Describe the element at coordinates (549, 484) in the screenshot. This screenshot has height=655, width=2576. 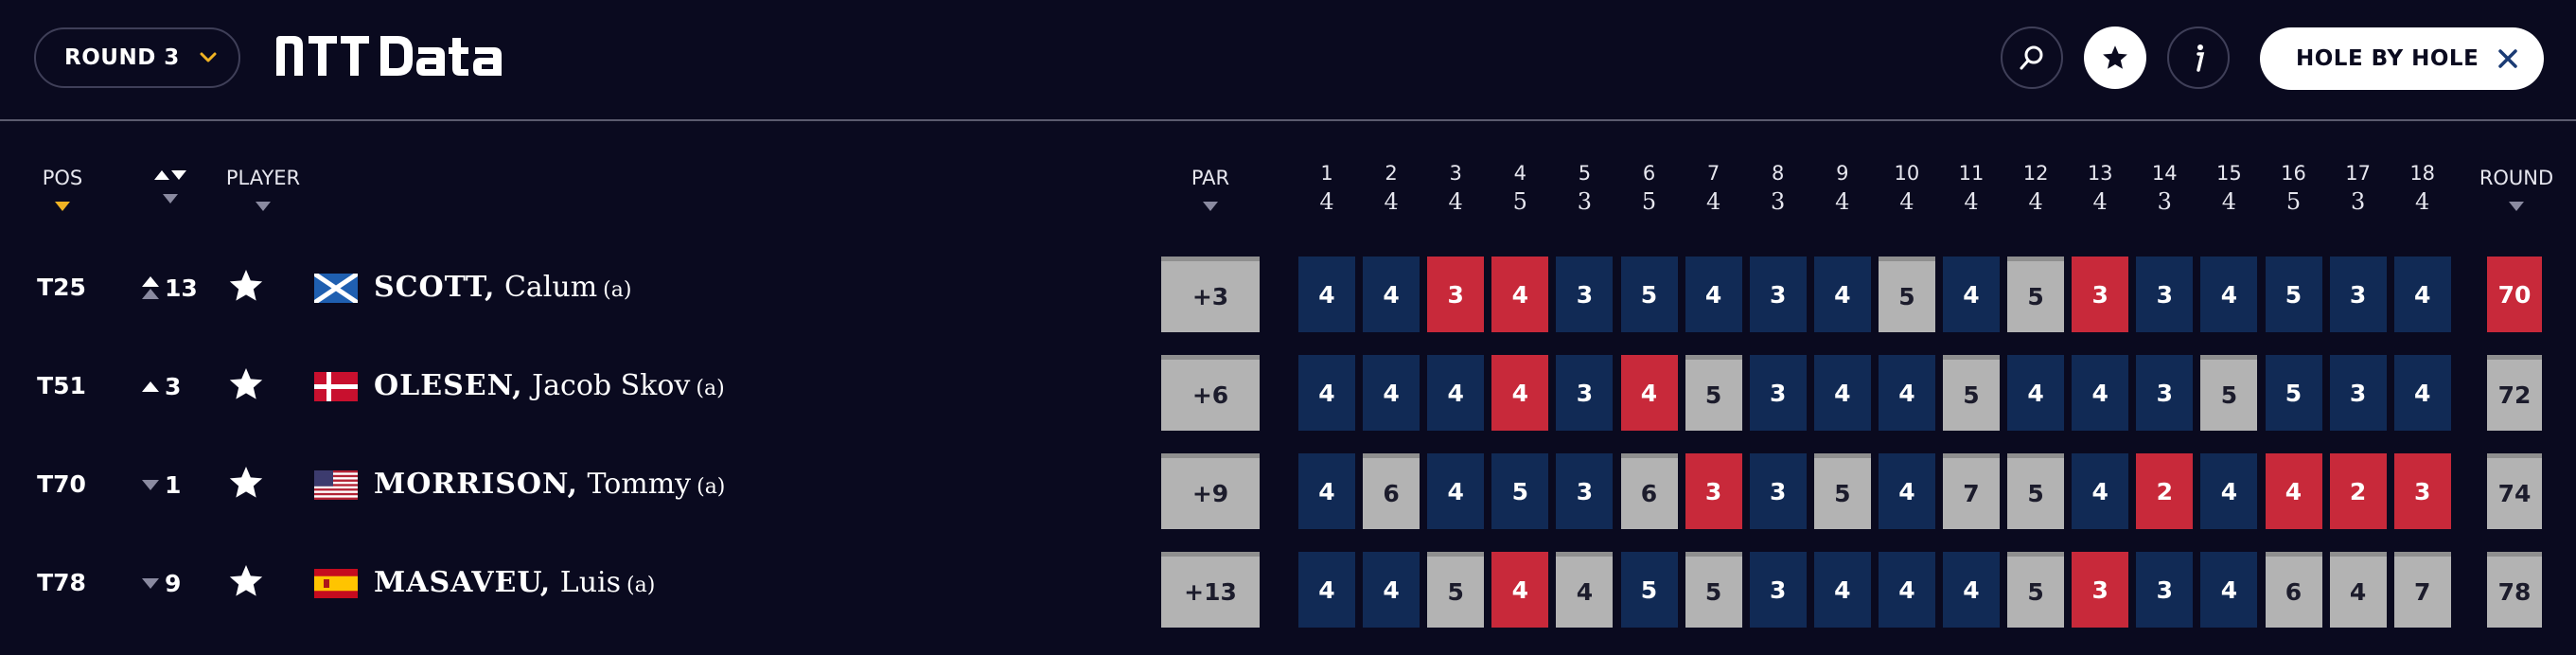
I see `player-name: MORRISON, Tommy (a)` at that location.